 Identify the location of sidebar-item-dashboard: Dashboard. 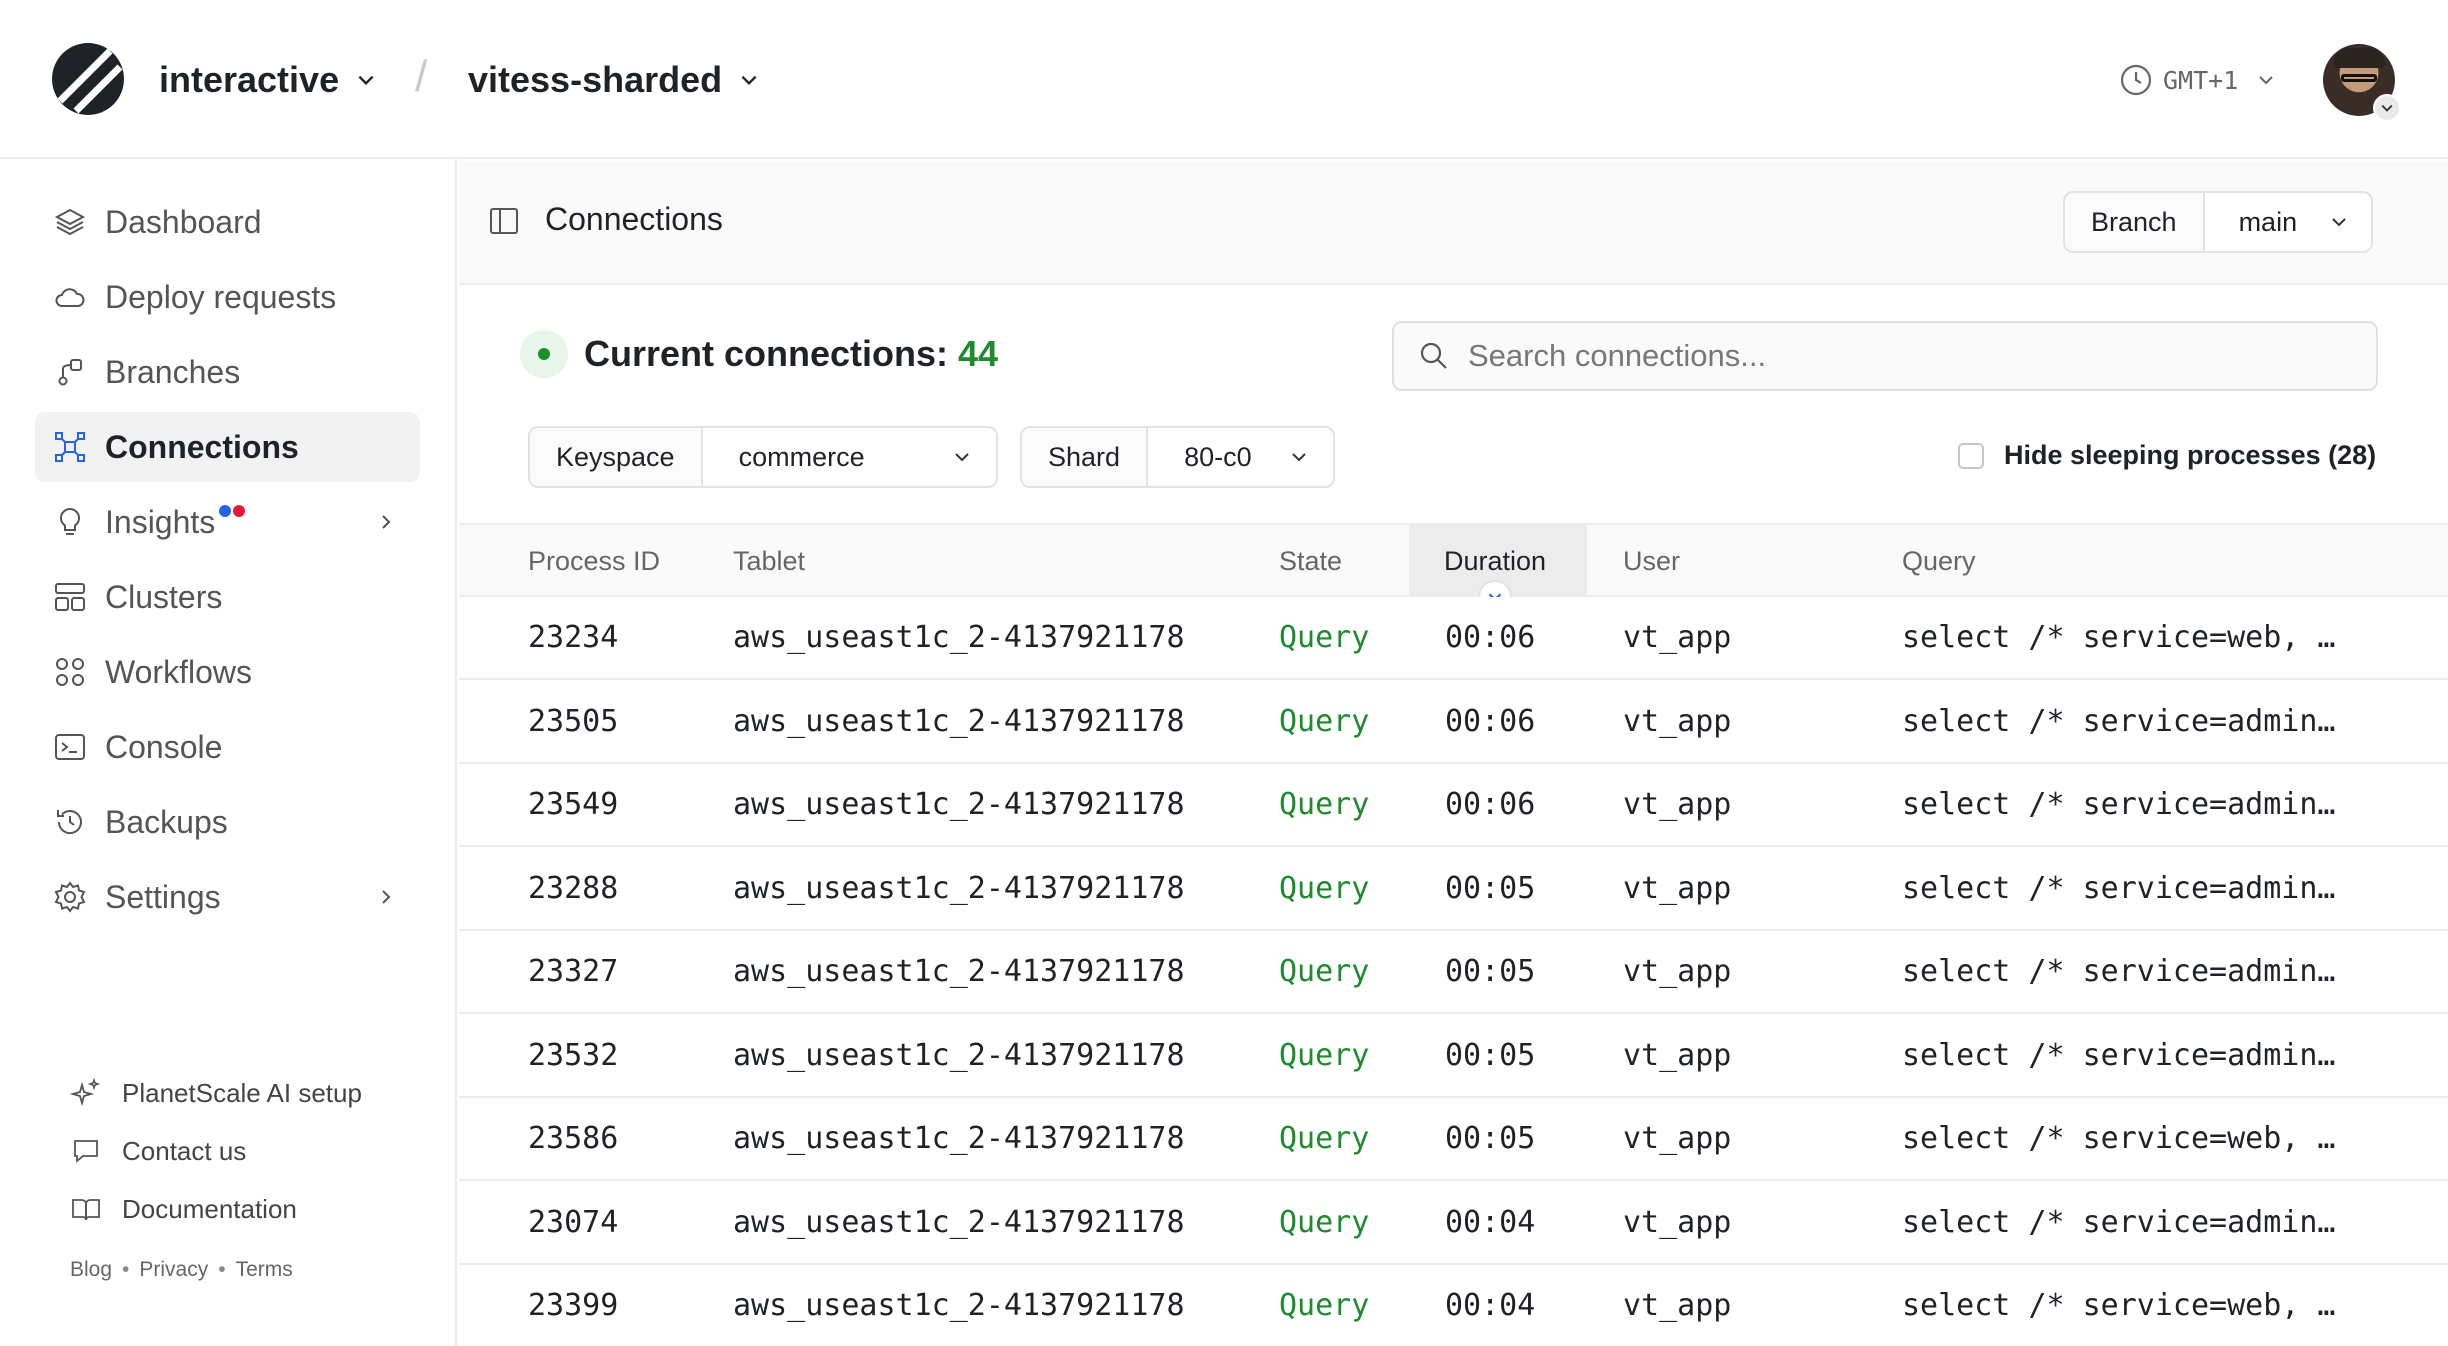
(227, 222).